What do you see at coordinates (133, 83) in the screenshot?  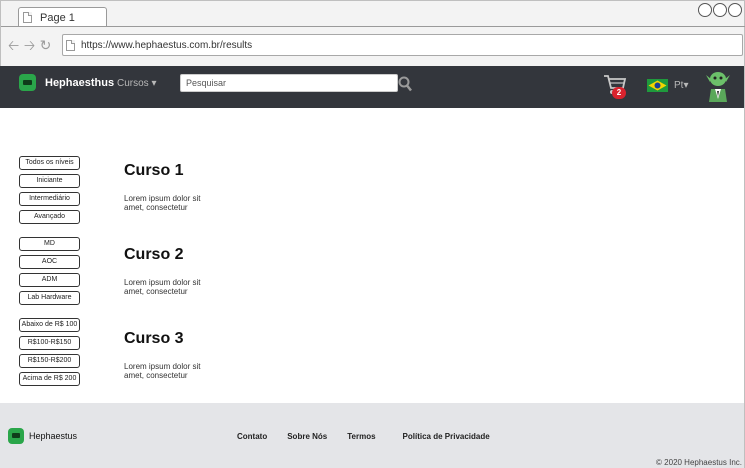 I see `cursos-menu-label: Cursos` at bounding box center [133, 83].